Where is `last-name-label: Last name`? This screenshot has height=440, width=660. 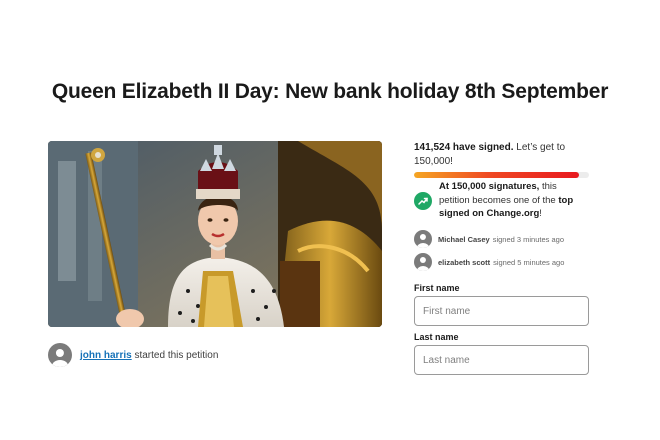
last-name-label: Last name is located at coordinates (436, 337).